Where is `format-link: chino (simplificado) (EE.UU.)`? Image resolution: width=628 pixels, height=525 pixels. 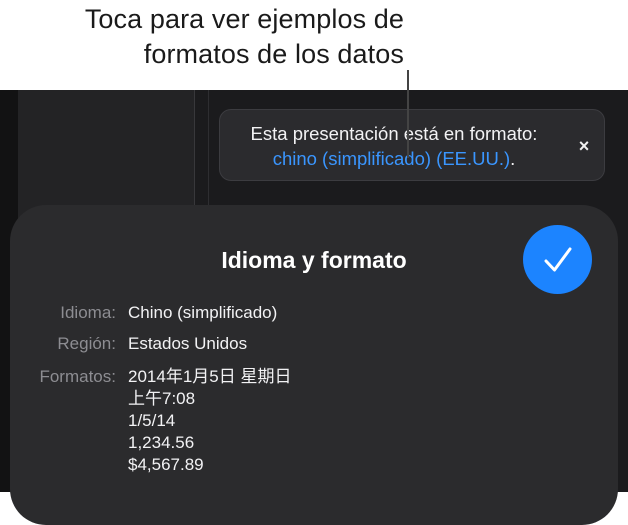
format-link: chino (simplificado) (EE.UU.) is located at coordinates (391, 158).